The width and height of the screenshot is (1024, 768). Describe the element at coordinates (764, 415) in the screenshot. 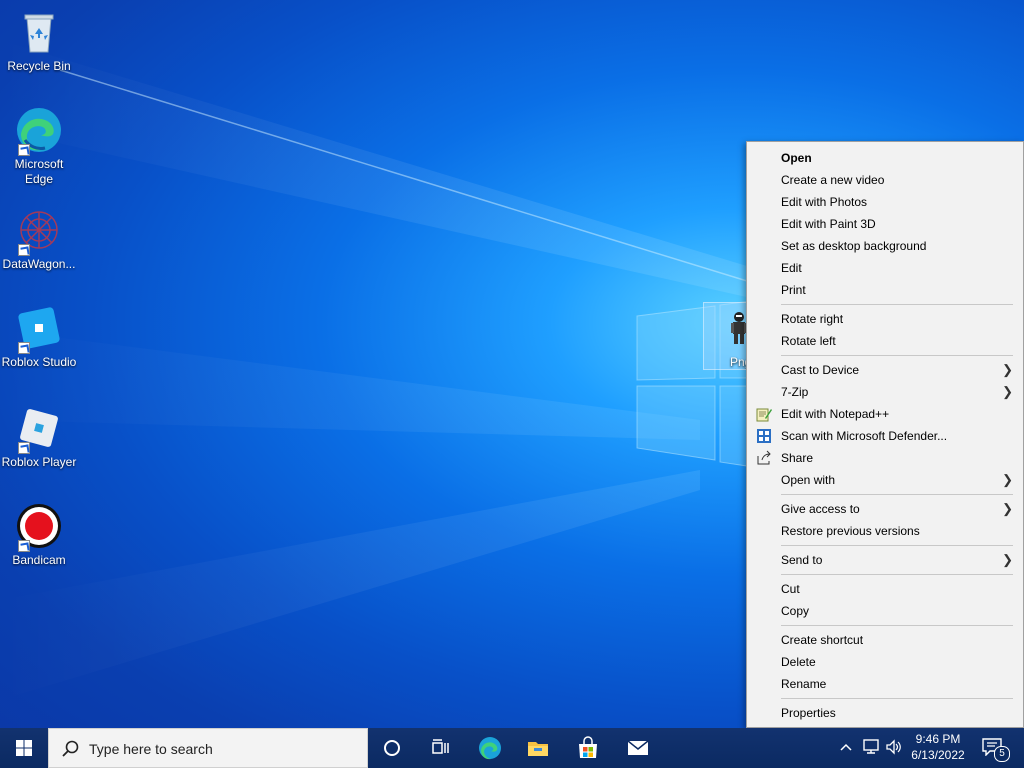

I see `notepad-plus-icon` at that location.